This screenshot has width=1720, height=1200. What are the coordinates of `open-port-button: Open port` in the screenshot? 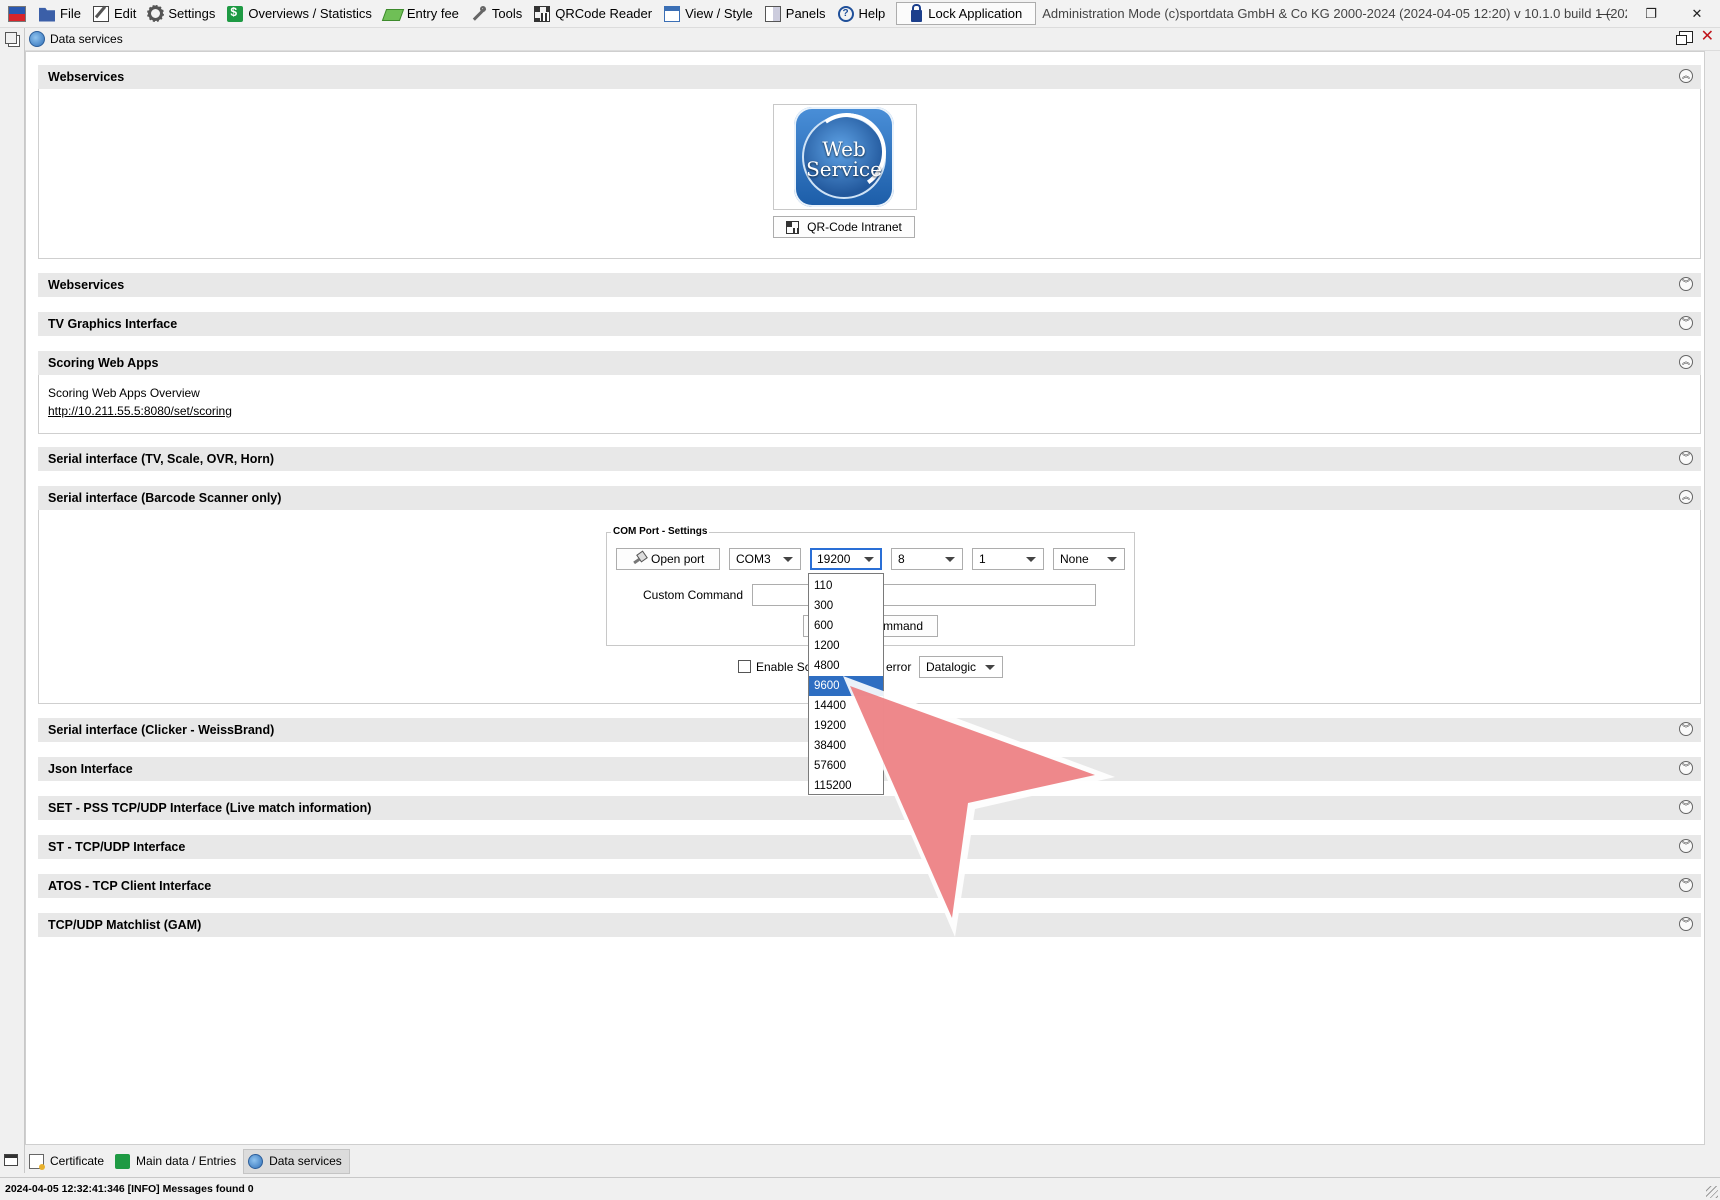 It's located at (668, 559).